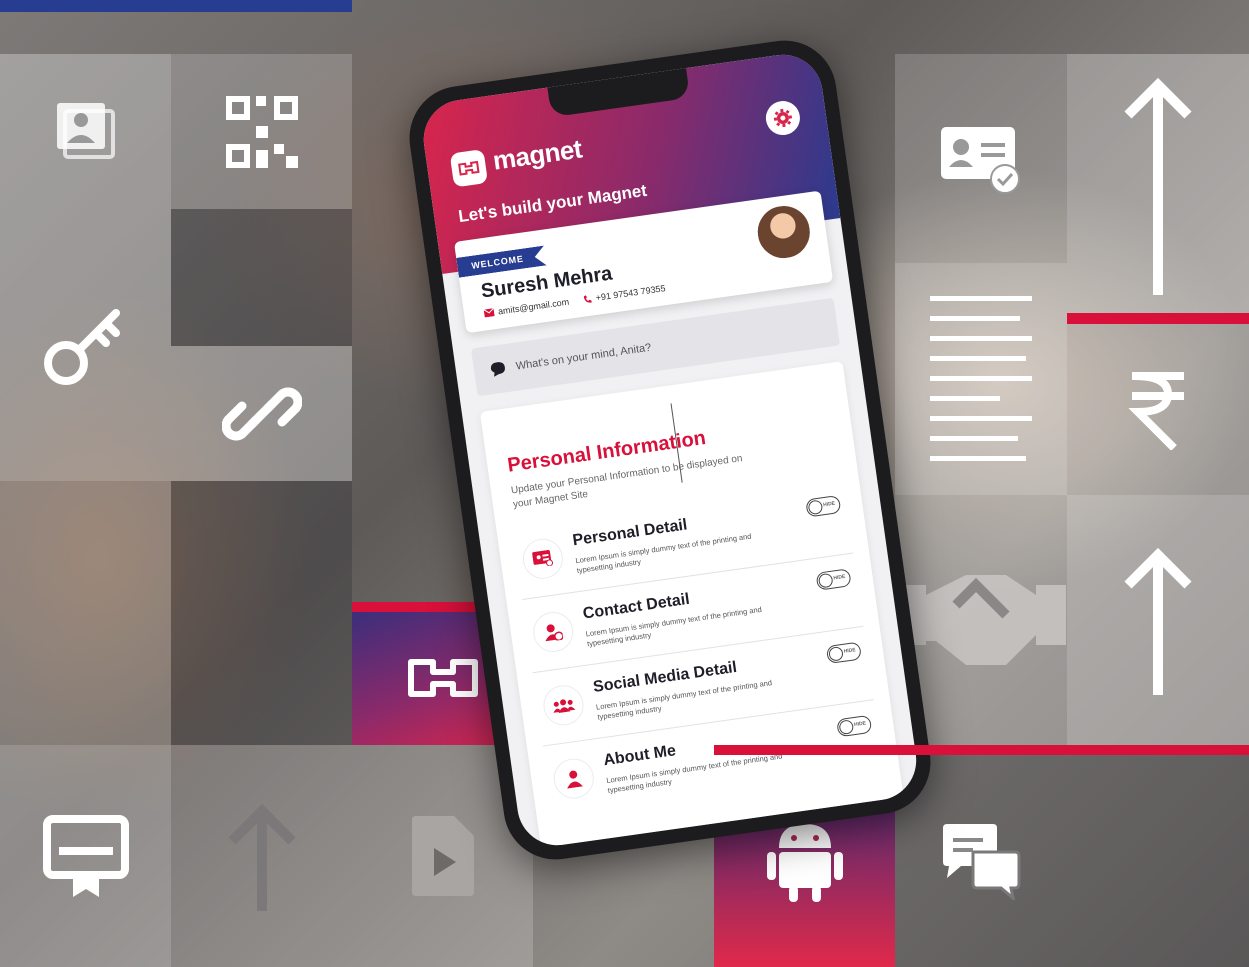 This screenshot has width=1249, height=967. I want to click on tile-qr, so click(261, 131).